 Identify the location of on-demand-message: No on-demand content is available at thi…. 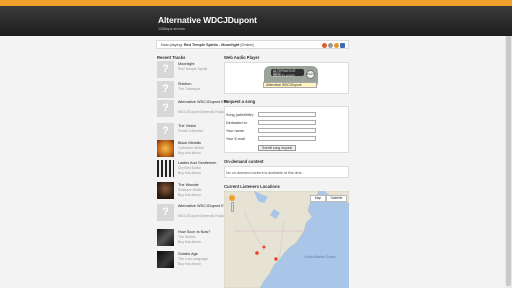
(264, 173).